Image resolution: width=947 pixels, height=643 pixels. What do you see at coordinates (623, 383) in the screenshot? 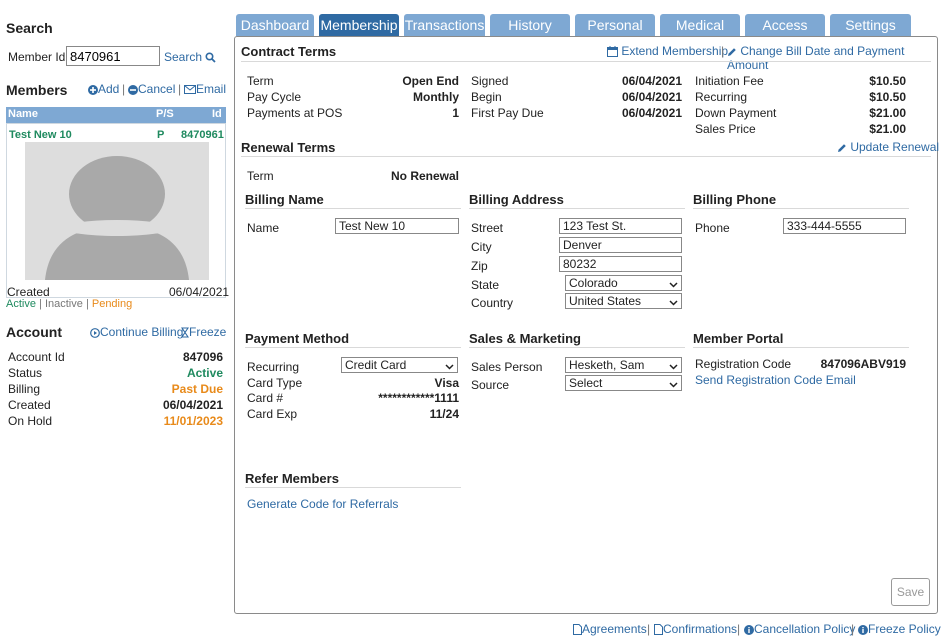
I see `source-select: Select` at bounding box center [623, 383].